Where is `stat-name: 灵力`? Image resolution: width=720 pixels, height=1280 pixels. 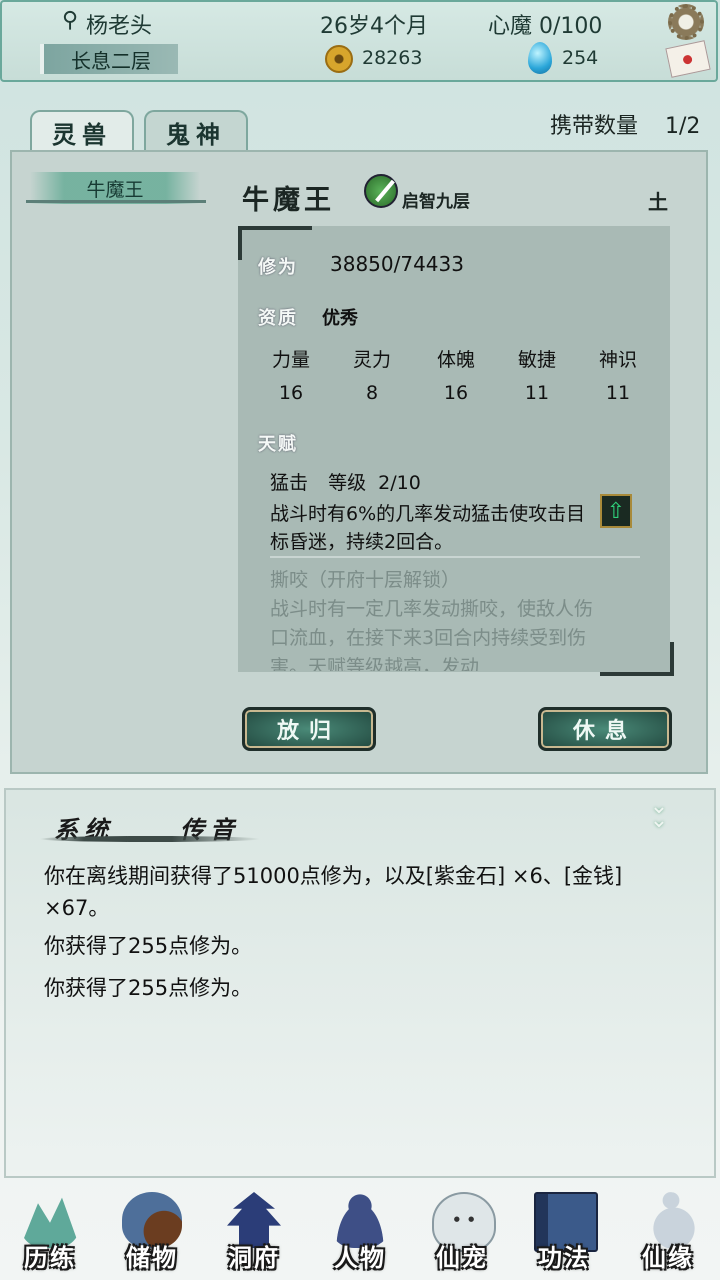
stat-name: 灵力 is located at coordinates (371, 360).